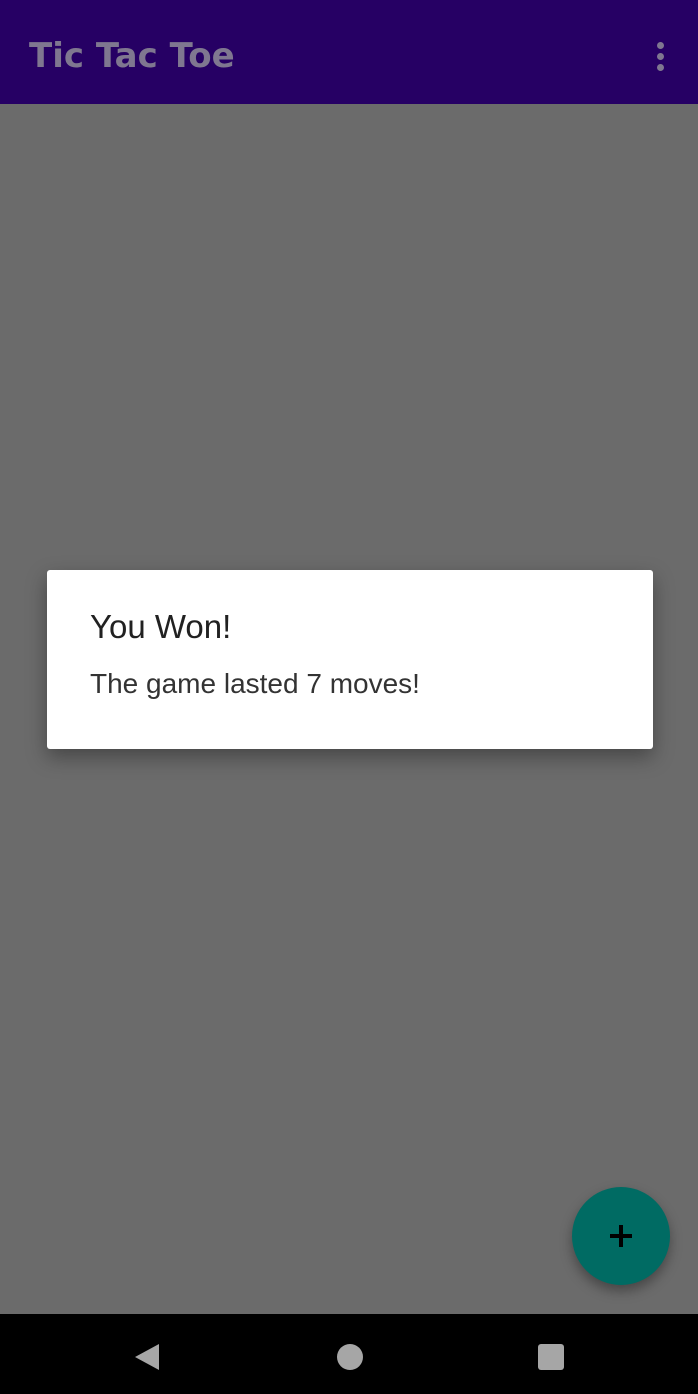  Describe the element at coordinates (147, 1357) in the screenshot. I see `back-triangle-icon` at that location.